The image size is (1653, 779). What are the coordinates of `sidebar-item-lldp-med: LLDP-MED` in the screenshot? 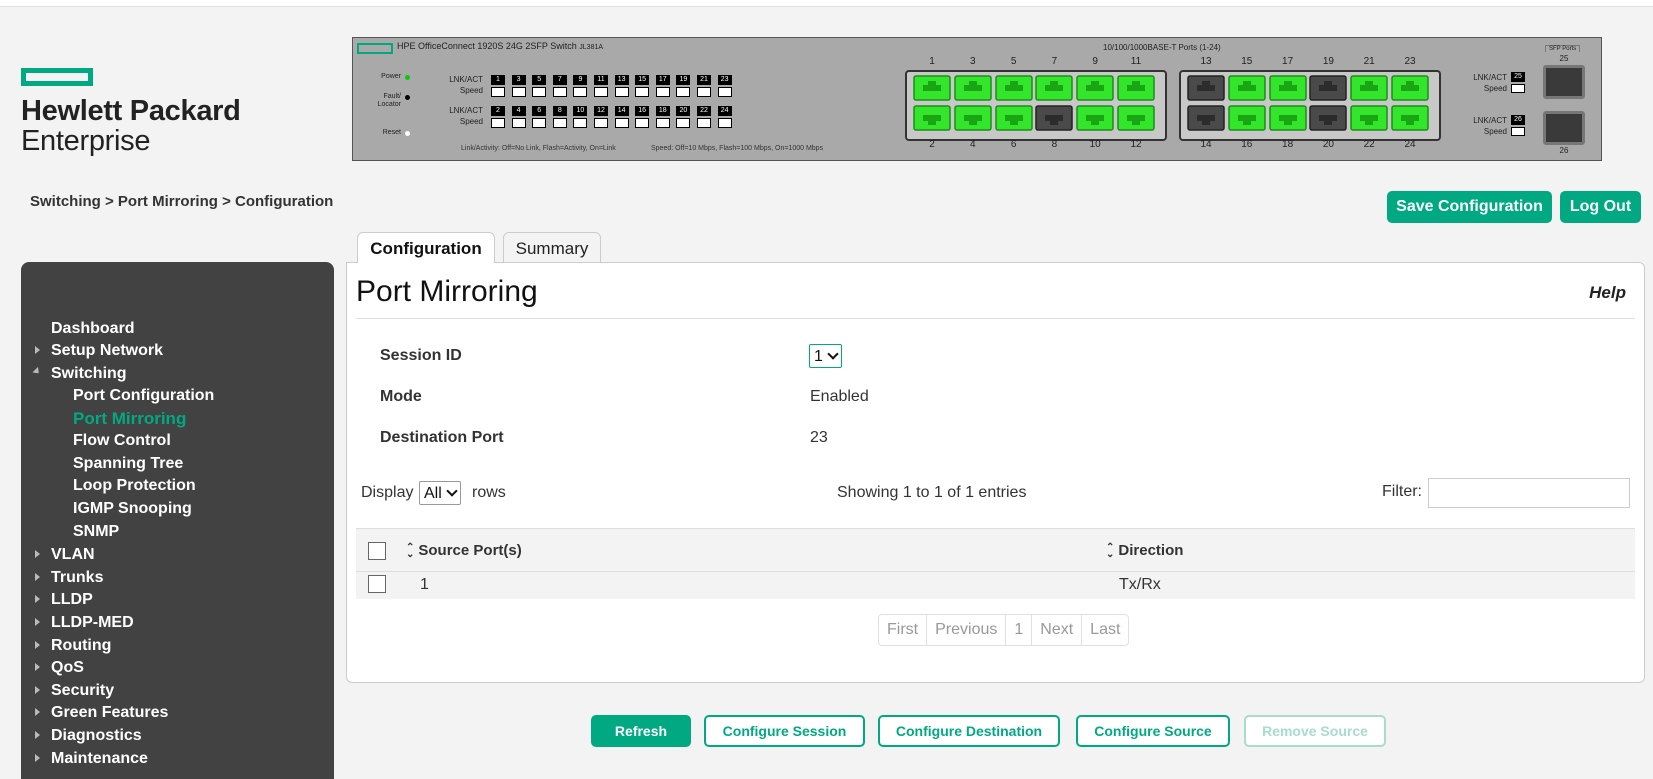 It's located at (92, 623).